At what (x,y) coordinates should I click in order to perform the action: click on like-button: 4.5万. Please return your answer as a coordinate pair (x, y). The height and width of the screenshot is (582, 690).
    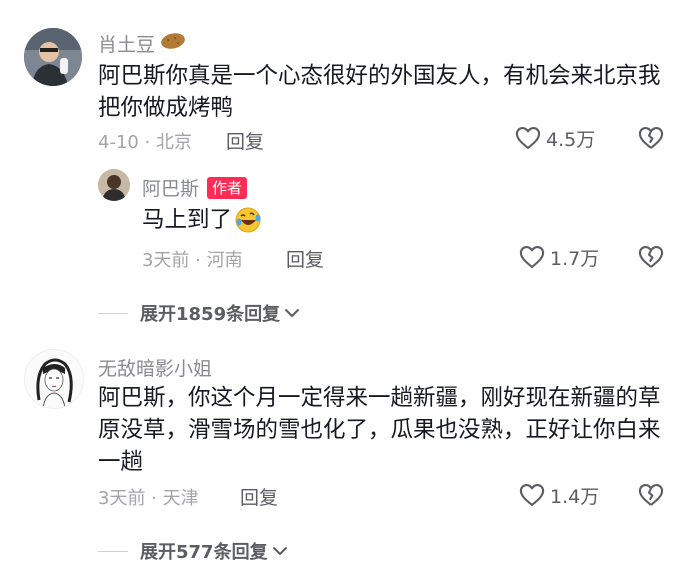
    Looking at the image, I should click on (554, 138).